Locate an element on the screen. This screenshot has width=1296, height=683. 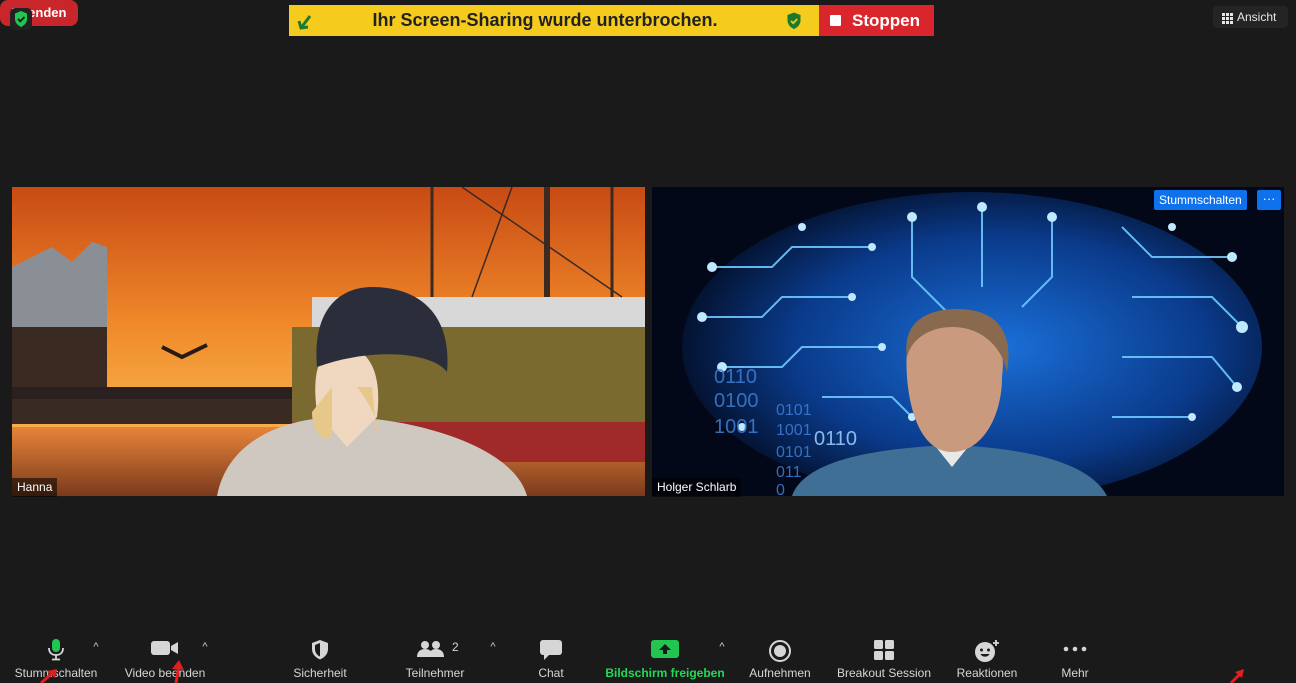
screen-sharing-status-text: Ihr Screen-Sharing wurde unterbrochen. is located at coordinates (545, 20).